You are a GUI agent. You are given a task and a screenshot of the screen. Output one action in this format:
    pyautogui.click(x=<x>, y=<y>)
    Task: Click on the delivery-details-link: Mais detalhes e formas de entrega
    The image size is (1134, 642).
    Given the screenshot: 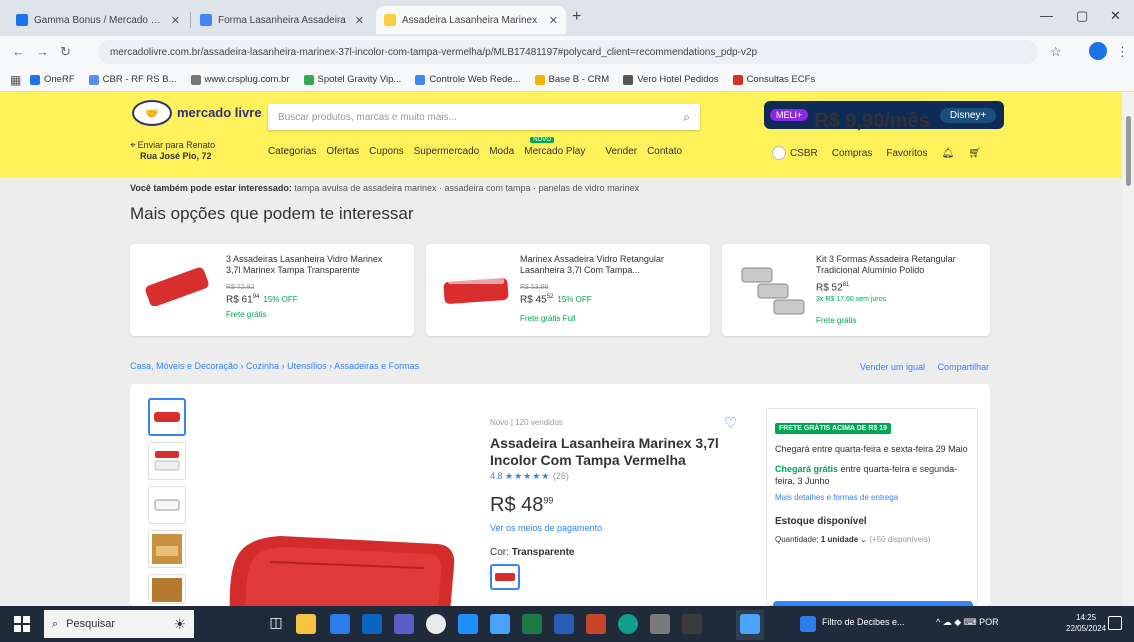 What is the action you would take?
    pyautogui.click(x=872, y=497)
    